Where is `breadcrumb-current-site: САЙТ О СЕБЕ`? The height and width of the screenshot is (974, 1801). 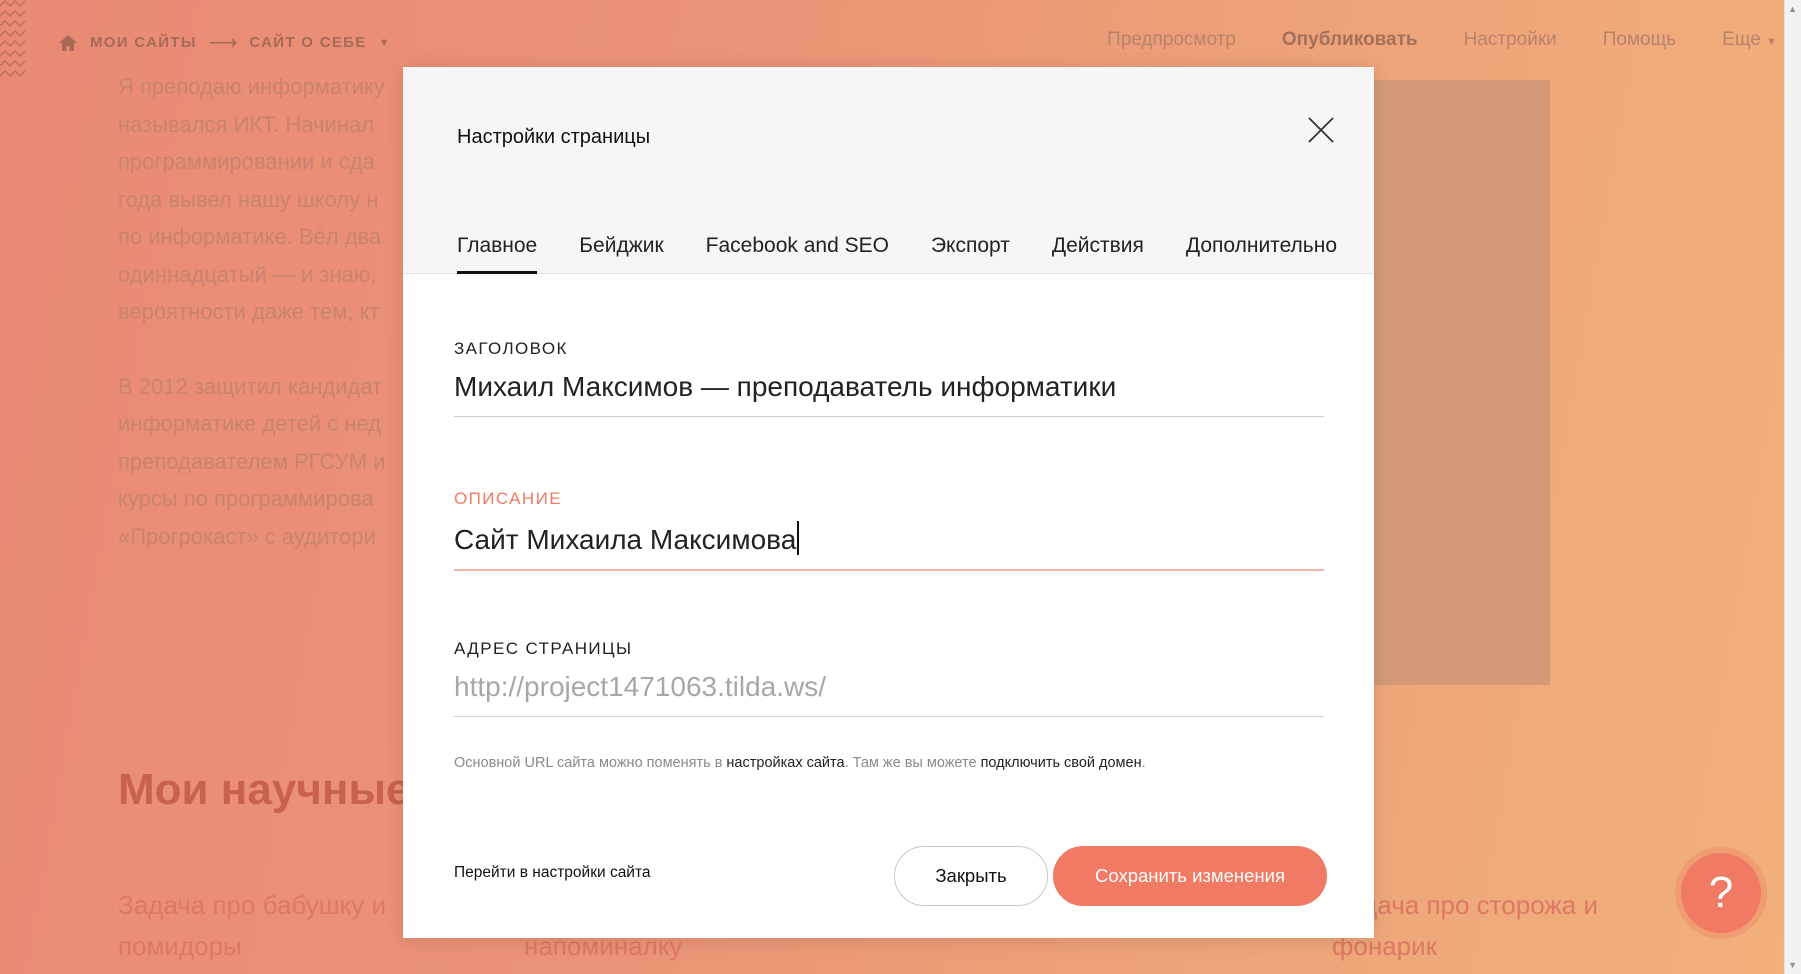 breadcrumb-current-site: САЙТ О СЕБЕ is located at coordinates (307, 42).